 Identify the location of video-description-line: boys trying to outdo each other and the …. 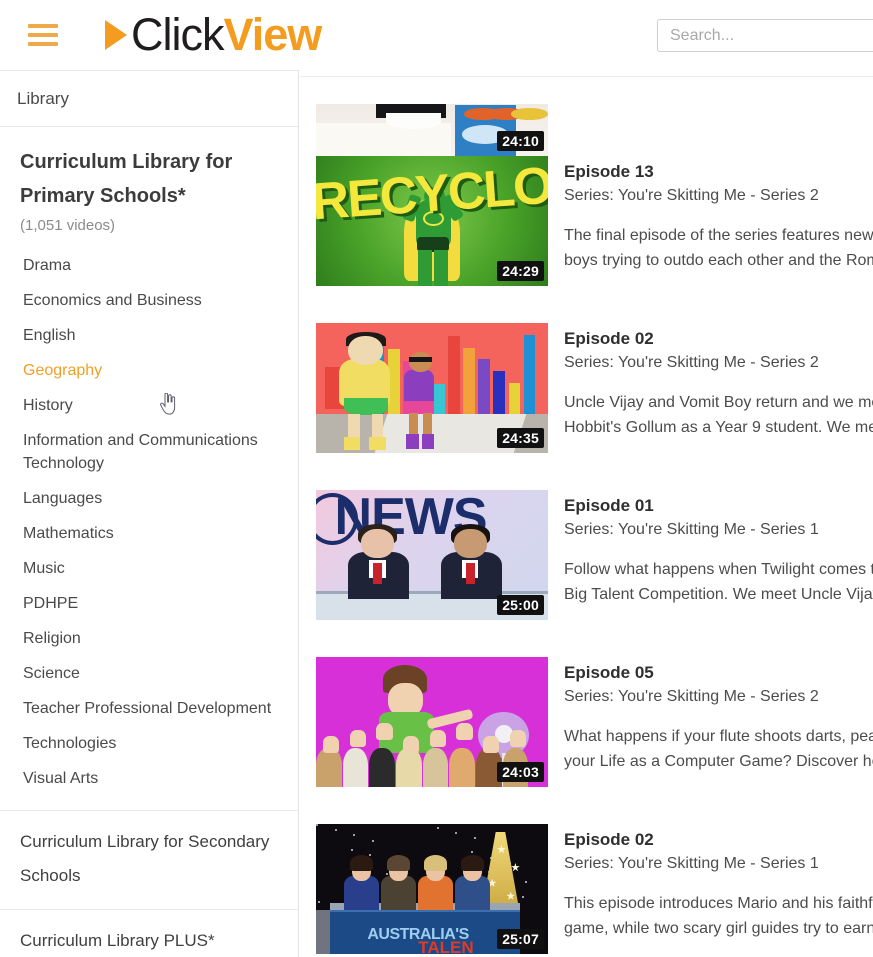
(718, 260).